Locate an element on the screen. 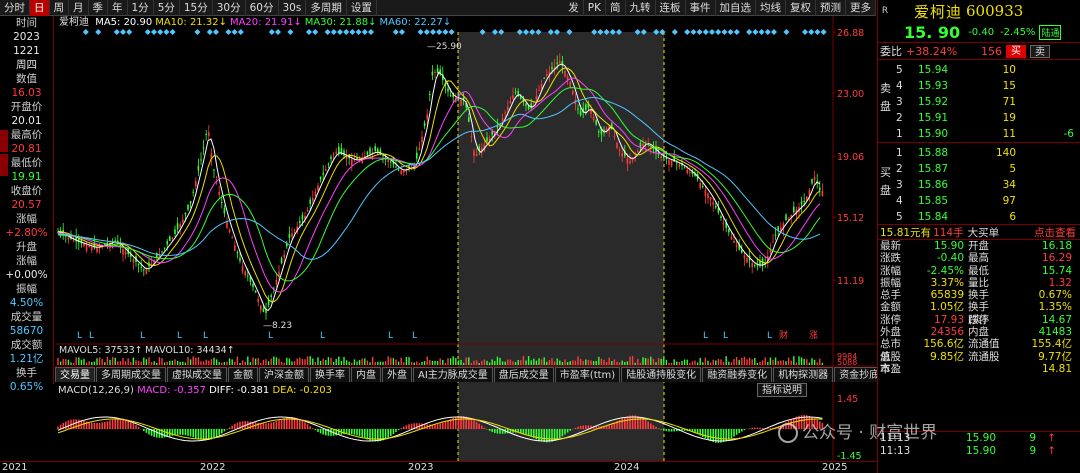  order-book-level: 4 15.85 97 is located at coordinates (979, 201).